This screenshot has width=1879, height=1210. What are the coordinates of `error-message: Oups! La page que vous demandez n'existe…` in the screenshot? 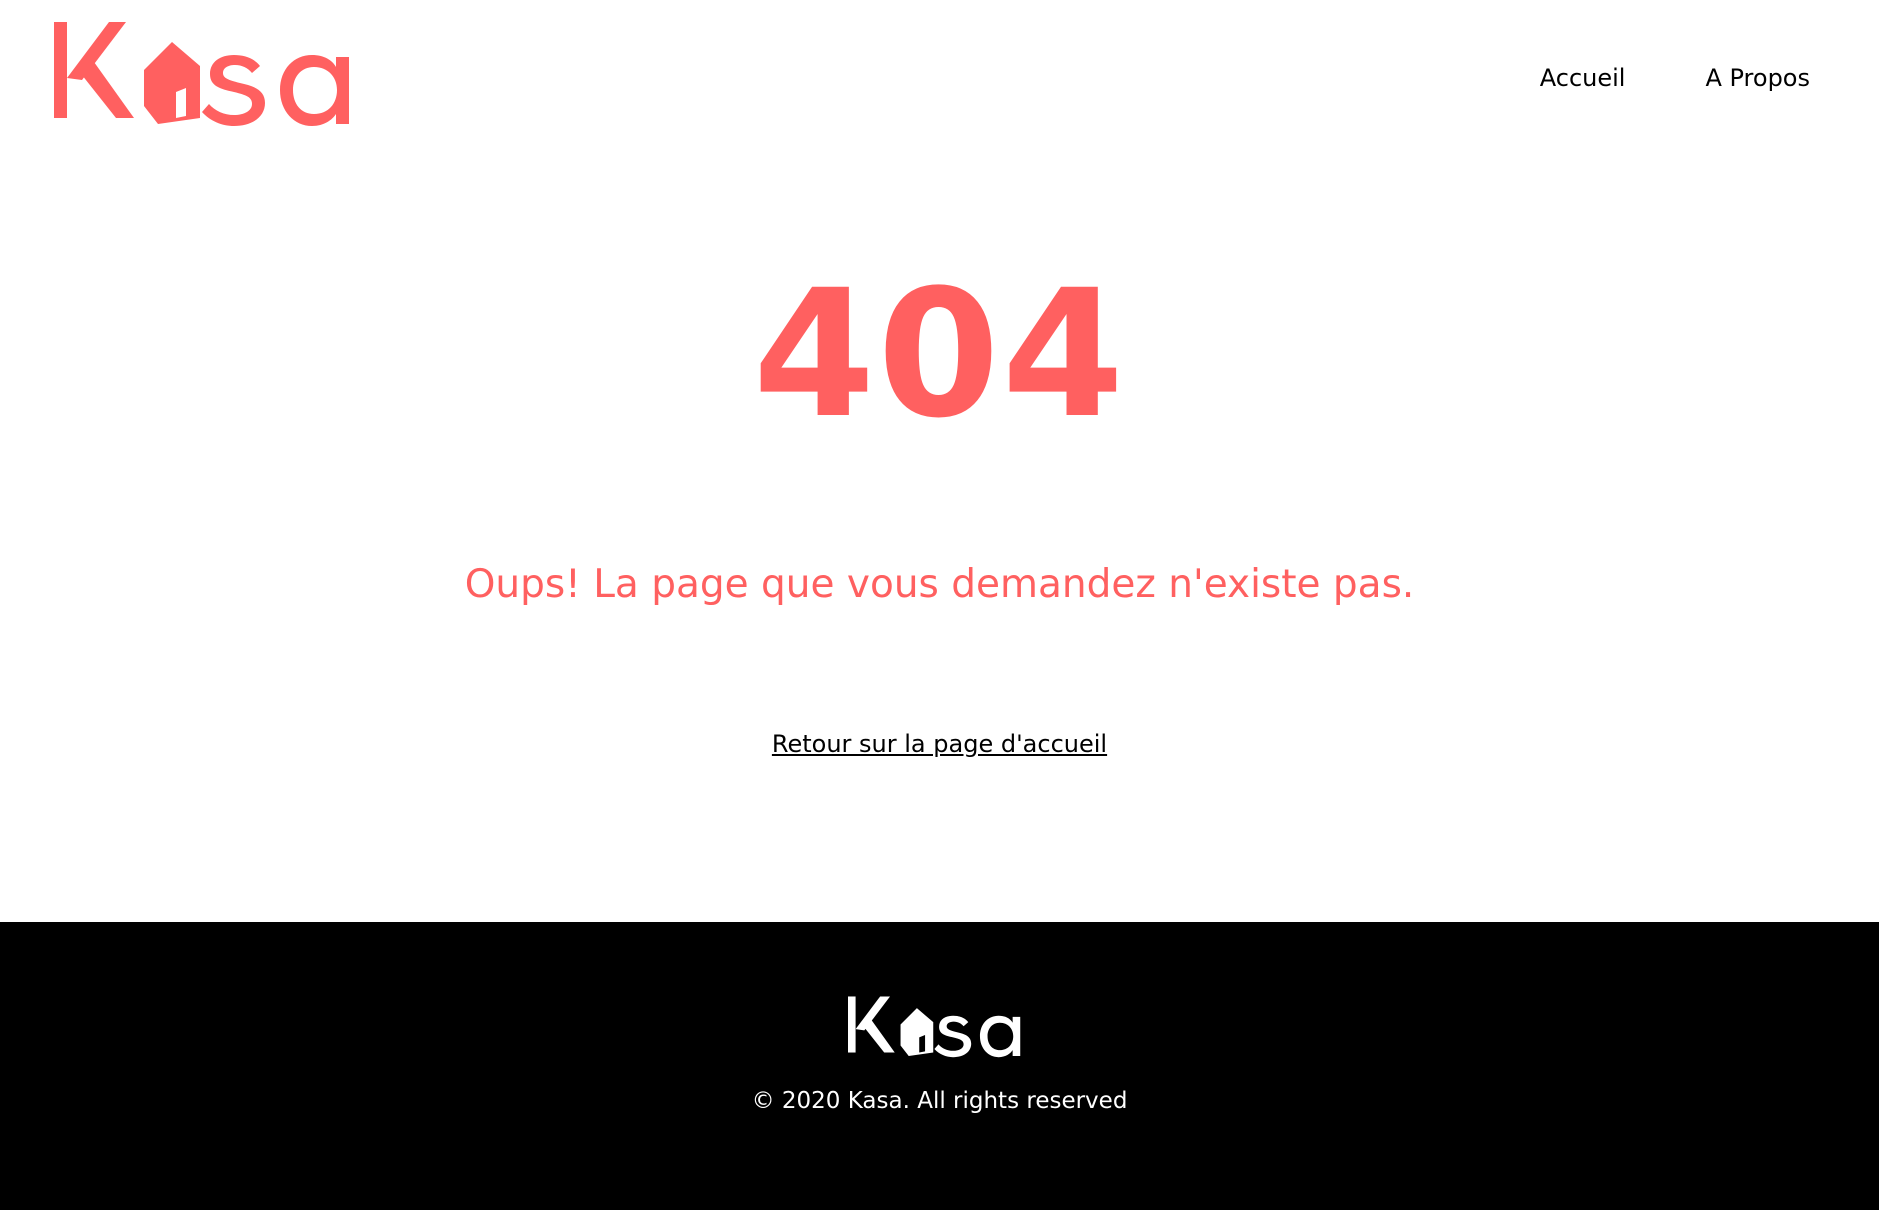 It's located at (939, 584).